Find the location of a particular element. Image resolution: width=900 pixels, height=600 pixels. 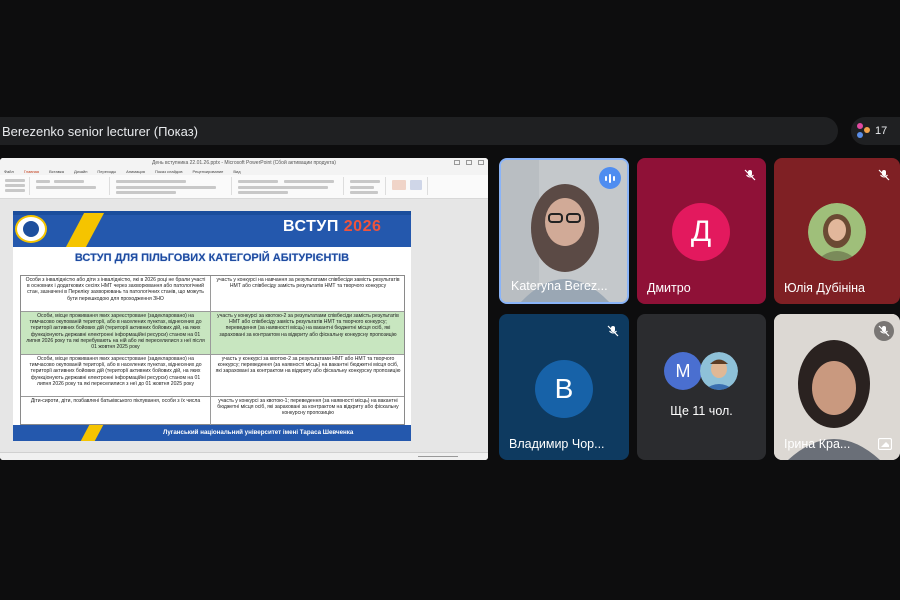

zoom-slider is located at coordinates (438, 456).